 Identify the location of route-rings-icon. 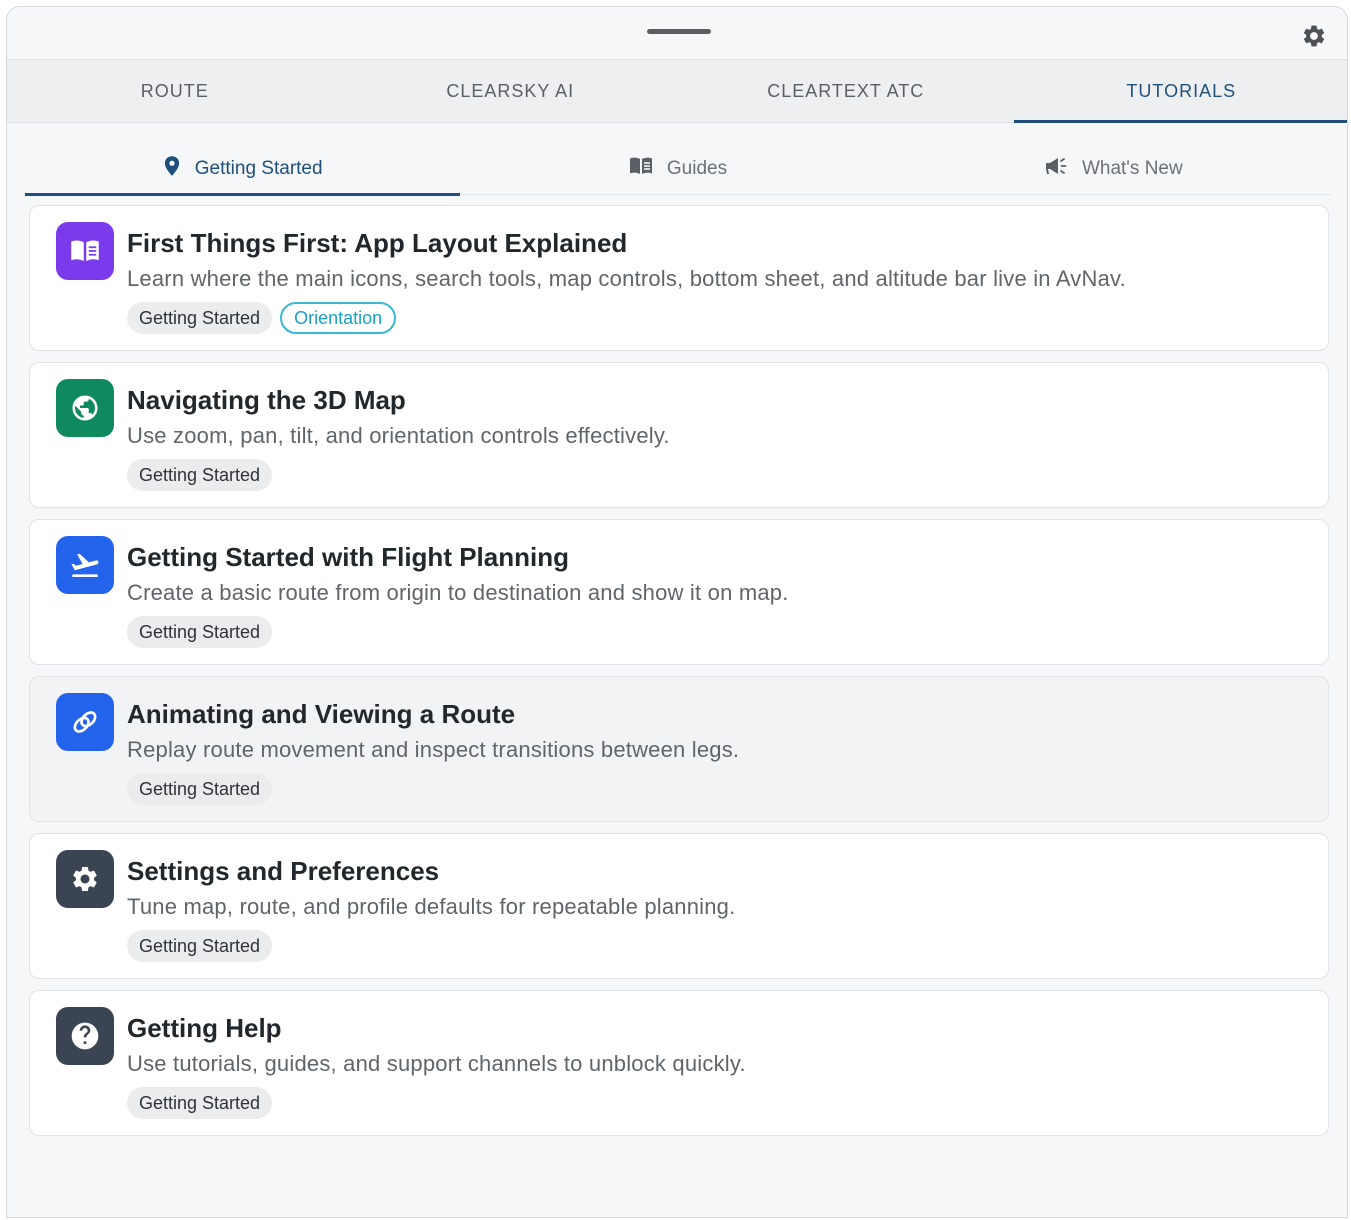
(85, 722).